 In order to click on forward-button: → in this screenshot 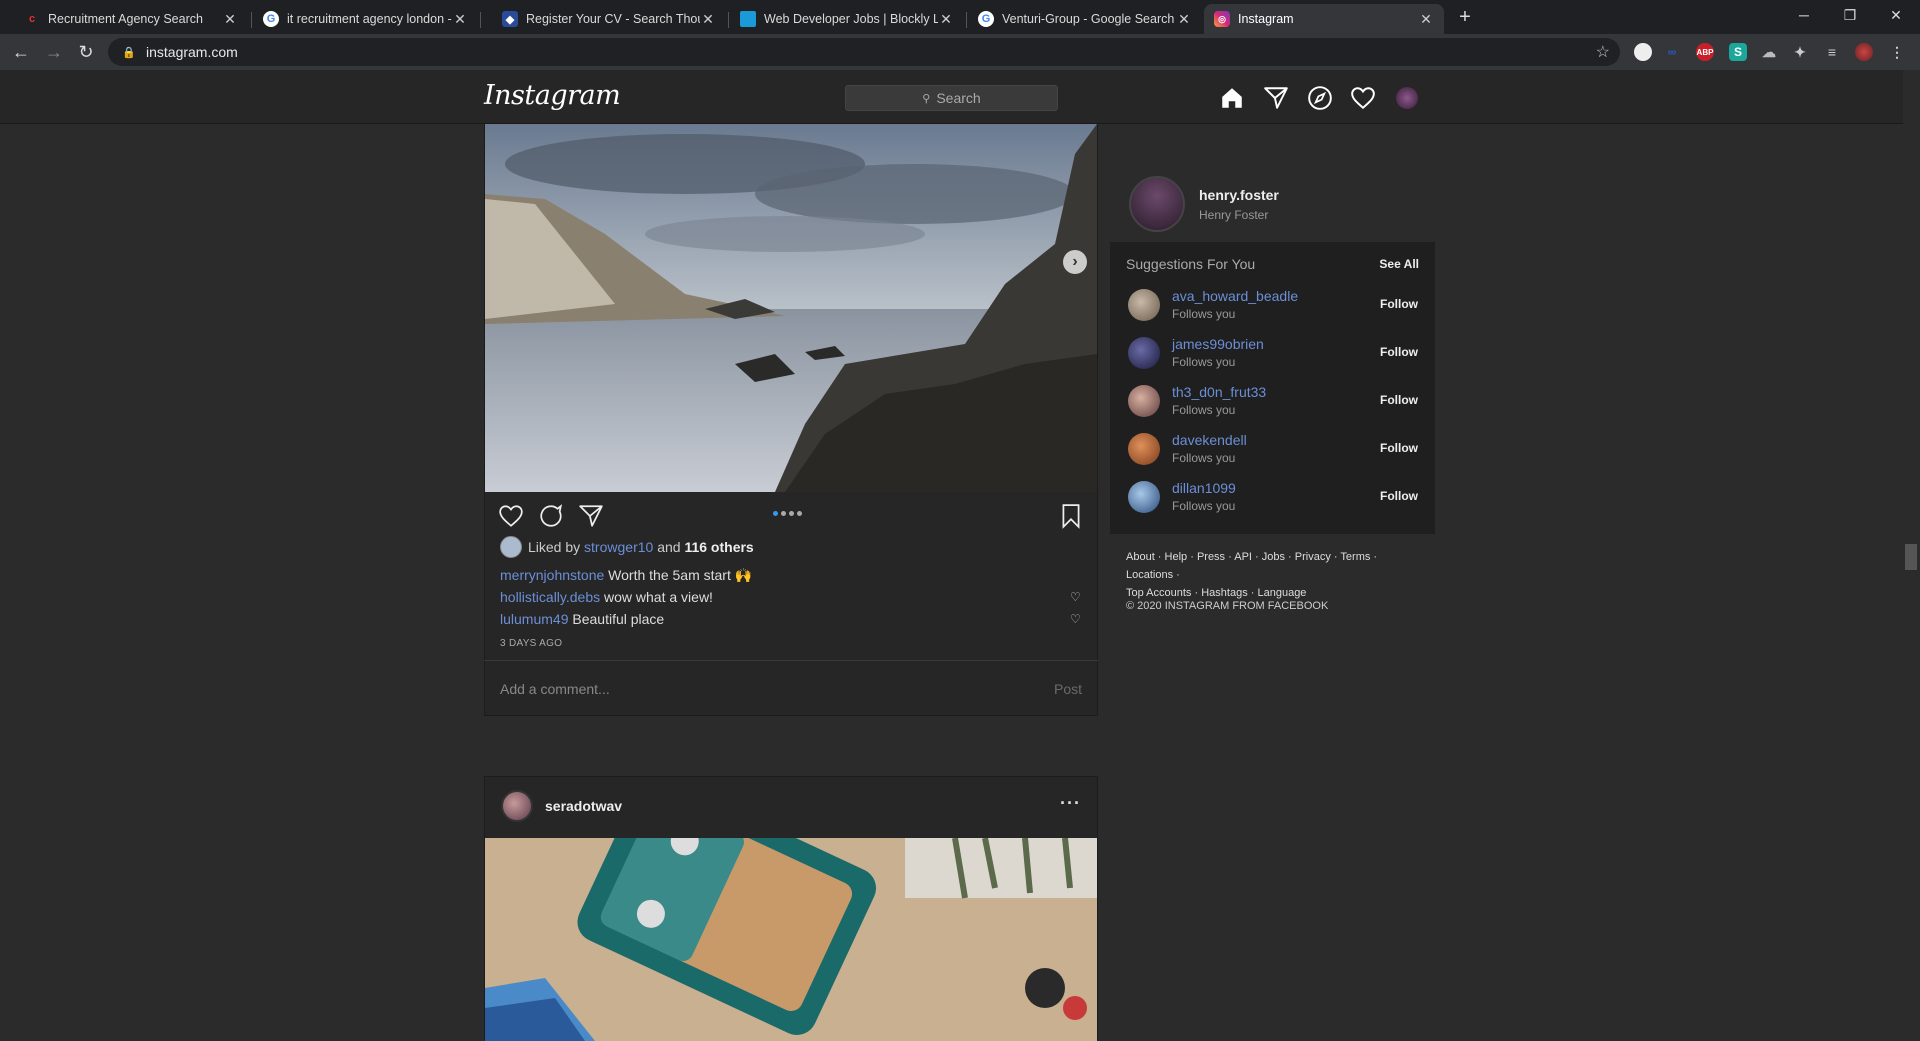, I will do `click(54, 52)`.